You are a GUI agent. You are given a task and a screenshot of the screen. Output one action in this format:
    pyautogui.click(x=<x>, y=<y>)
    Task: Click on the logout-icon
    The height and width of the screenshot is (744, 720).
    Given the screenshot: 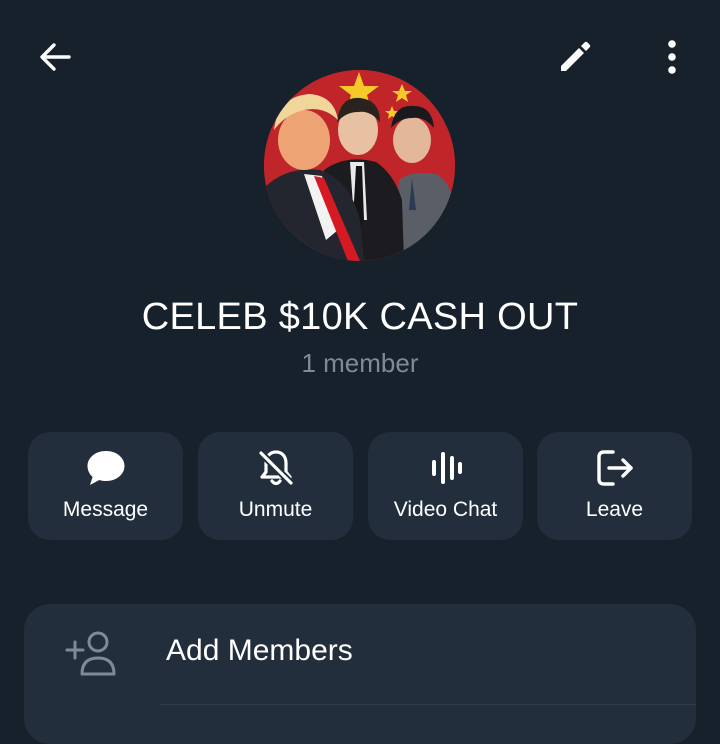 What is the action you would take?
    pyautogui.click(x=614, y=468)
    